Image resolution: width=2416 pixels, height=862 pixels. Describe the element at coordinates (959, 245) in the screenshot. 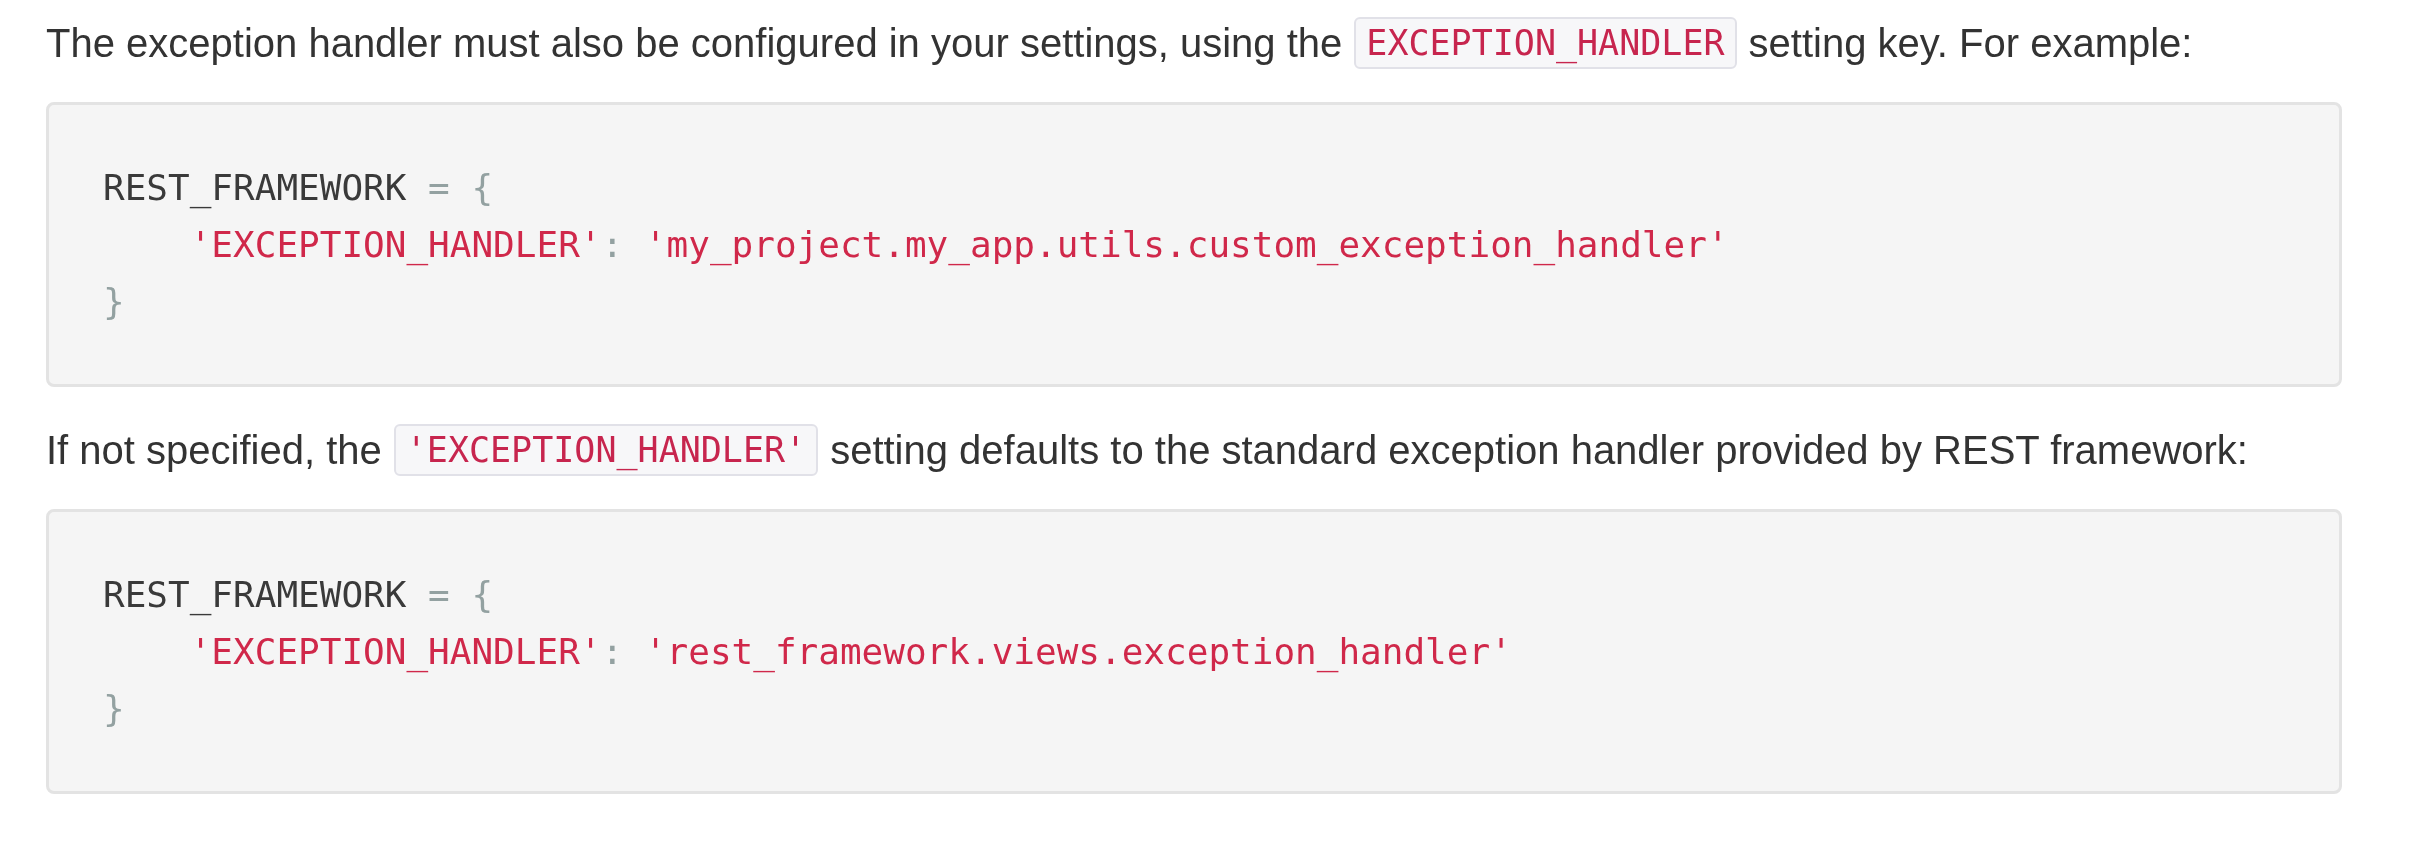

I see `code-line: 'EXCEPTION_HANDLER': 'my_project.my_app.utils.custom_exception_handler'` at that location.